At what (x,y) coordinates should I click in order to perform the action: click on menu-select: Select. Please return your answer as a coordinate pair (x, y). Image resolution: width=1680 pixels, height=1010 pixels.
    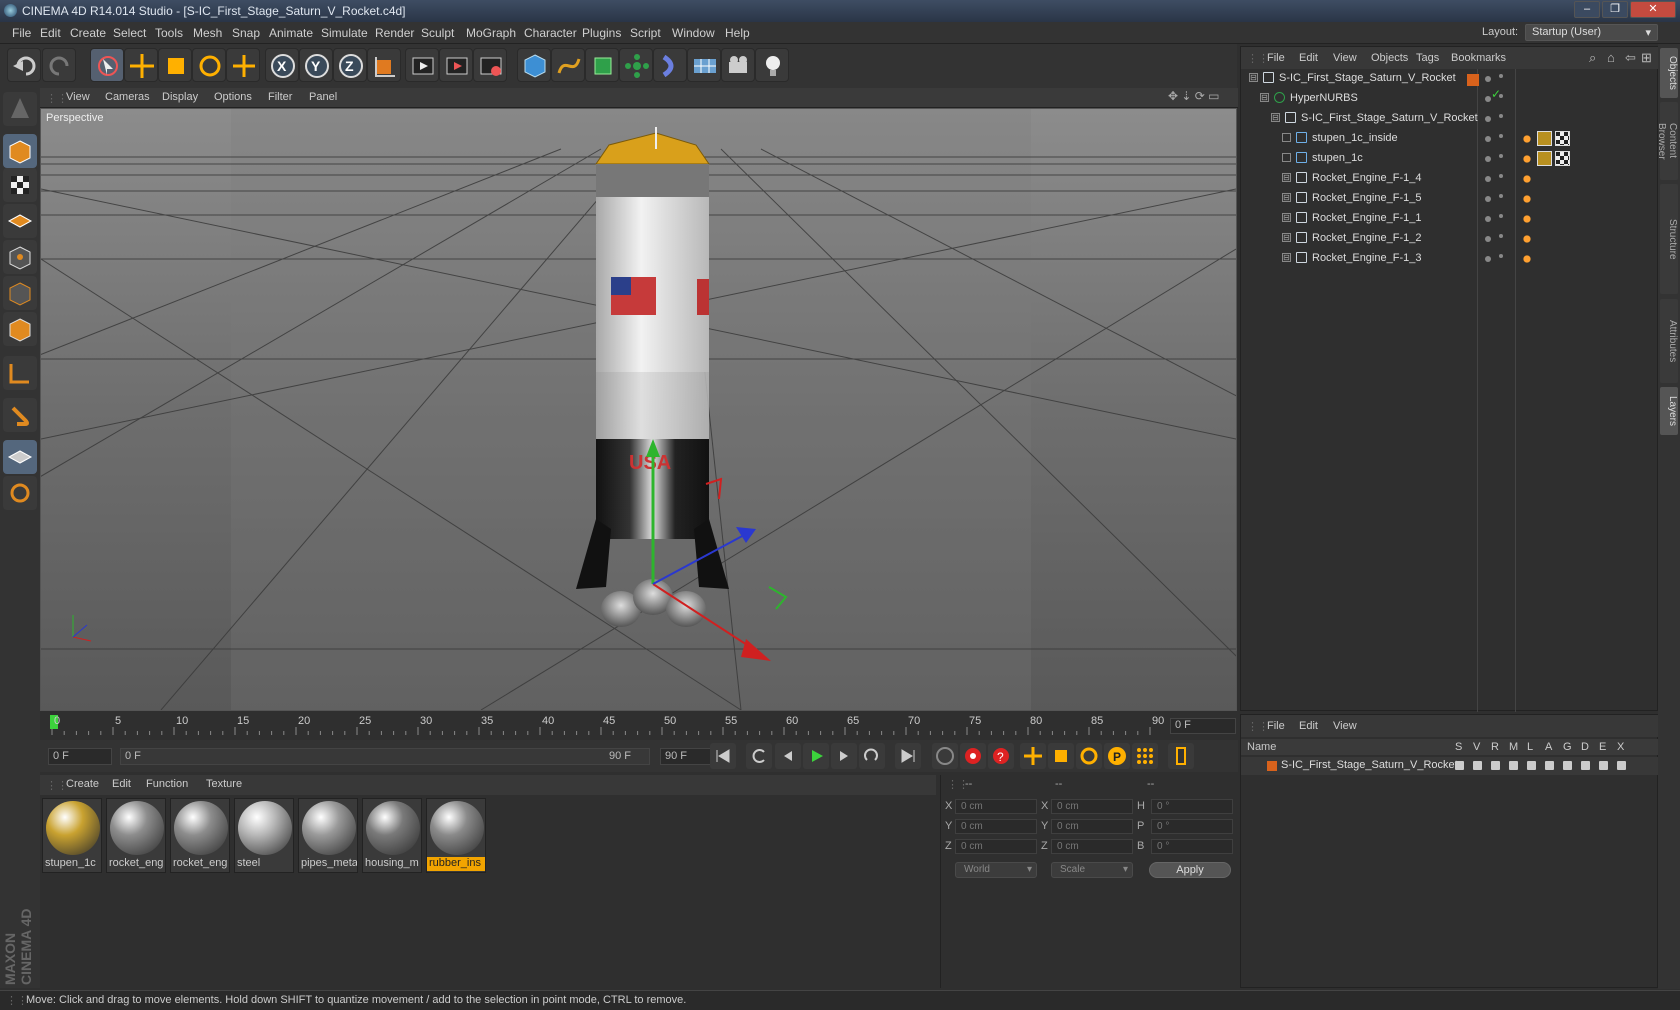
    Looking at the image, I should click on (129, 33).